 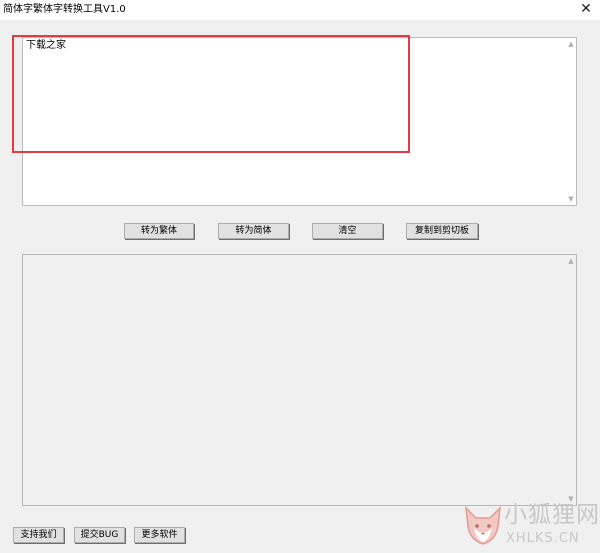 What do you see at coordinates (64, 9) in the screenshot?
I see `window-title: 简体字繁体字转换工具V1.0` at bounding box center [64, 9].